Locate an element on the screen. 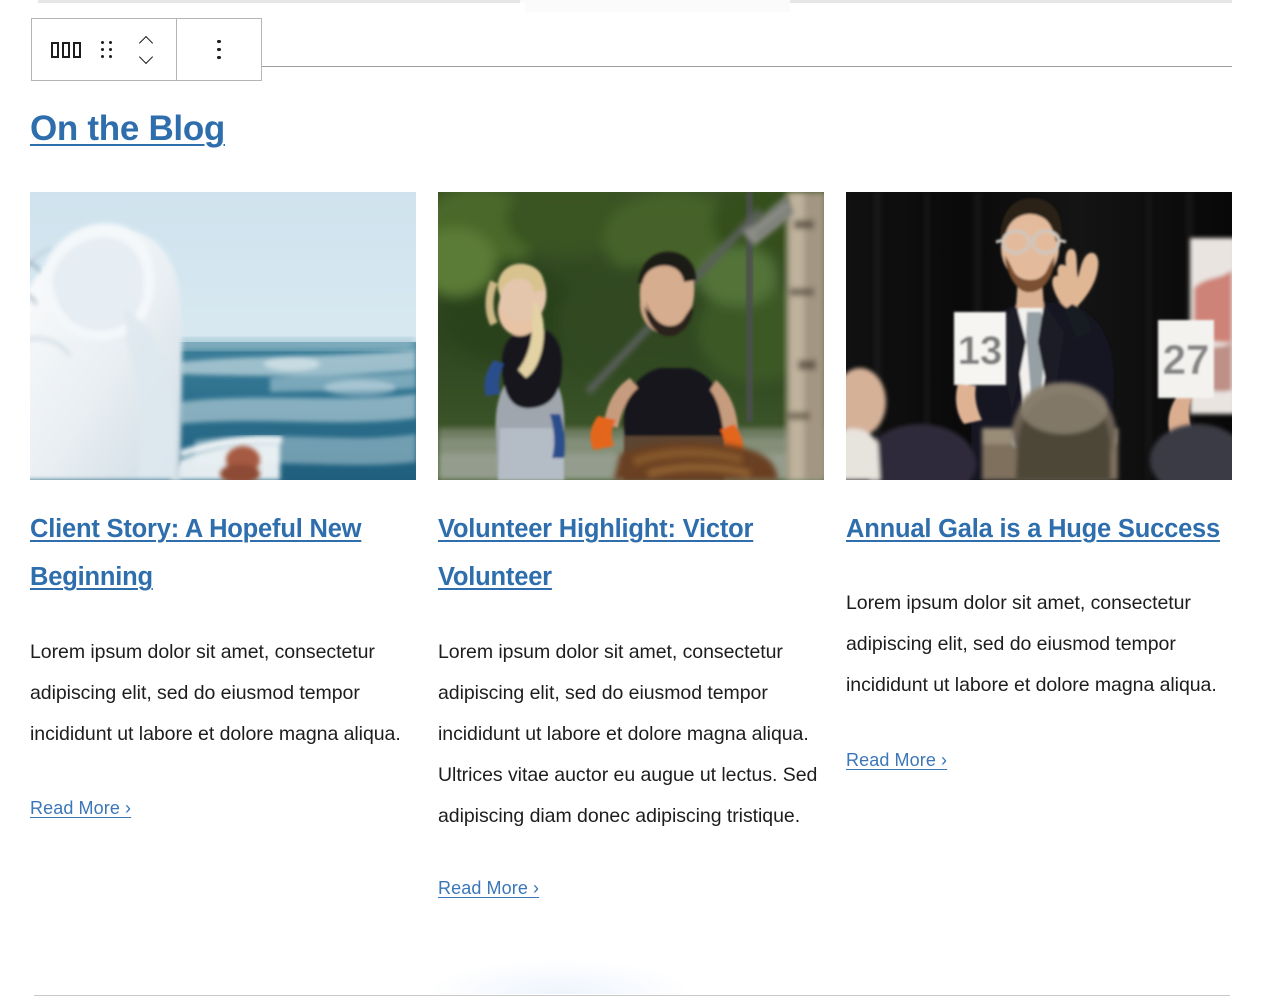 Image resolution: width=1265 pixels, height=1004 pixels. move-up-down-button is located at coordinates (146, 50).